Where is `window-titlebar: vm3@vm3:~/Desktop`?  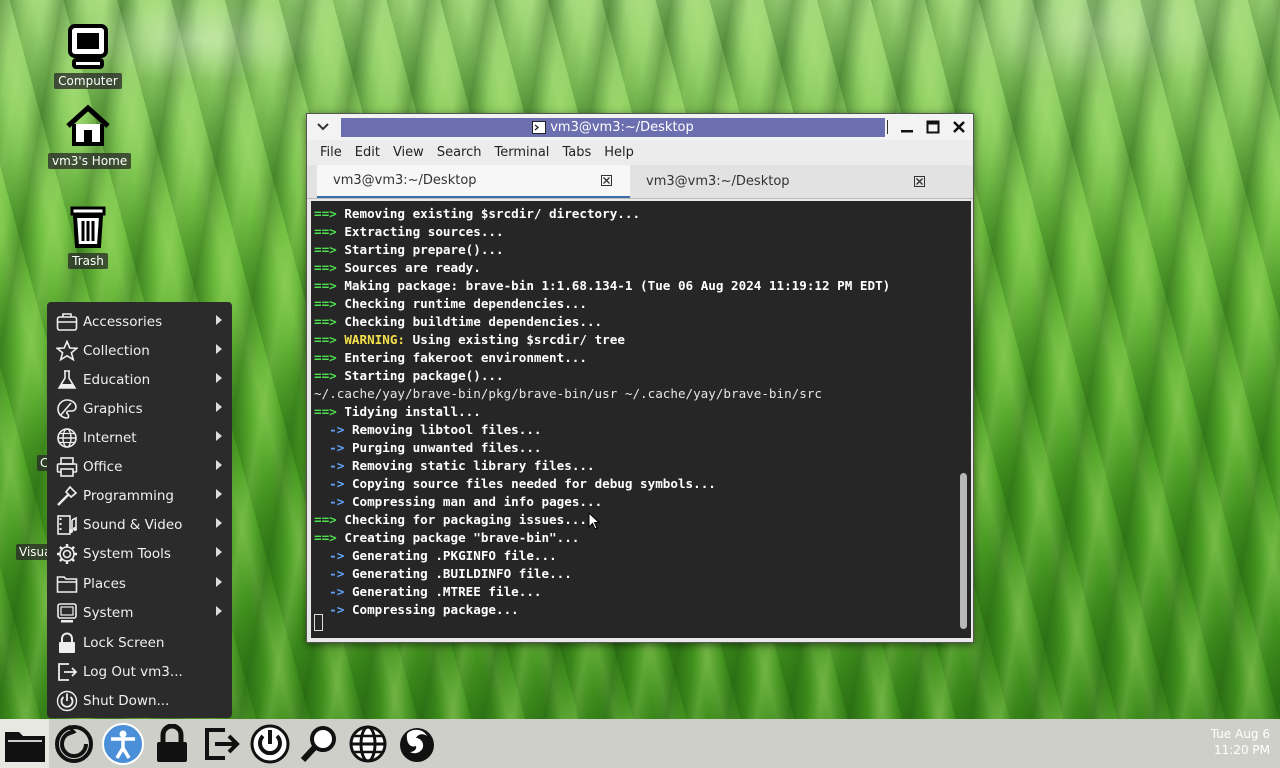
window-titlebar: vm3@vm3:~/Desktop is located at coordinates (640, 127).